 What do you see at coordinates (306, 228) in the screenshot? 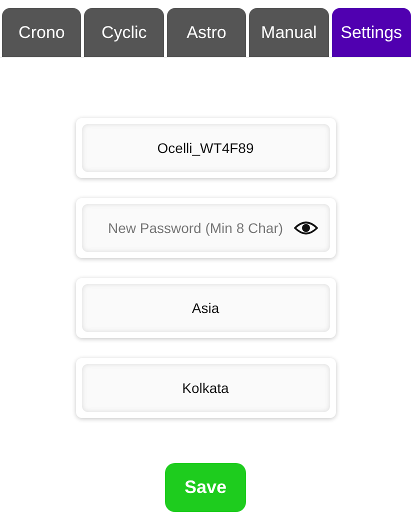
I see `eye-icon` at bounding box center [306, 228].